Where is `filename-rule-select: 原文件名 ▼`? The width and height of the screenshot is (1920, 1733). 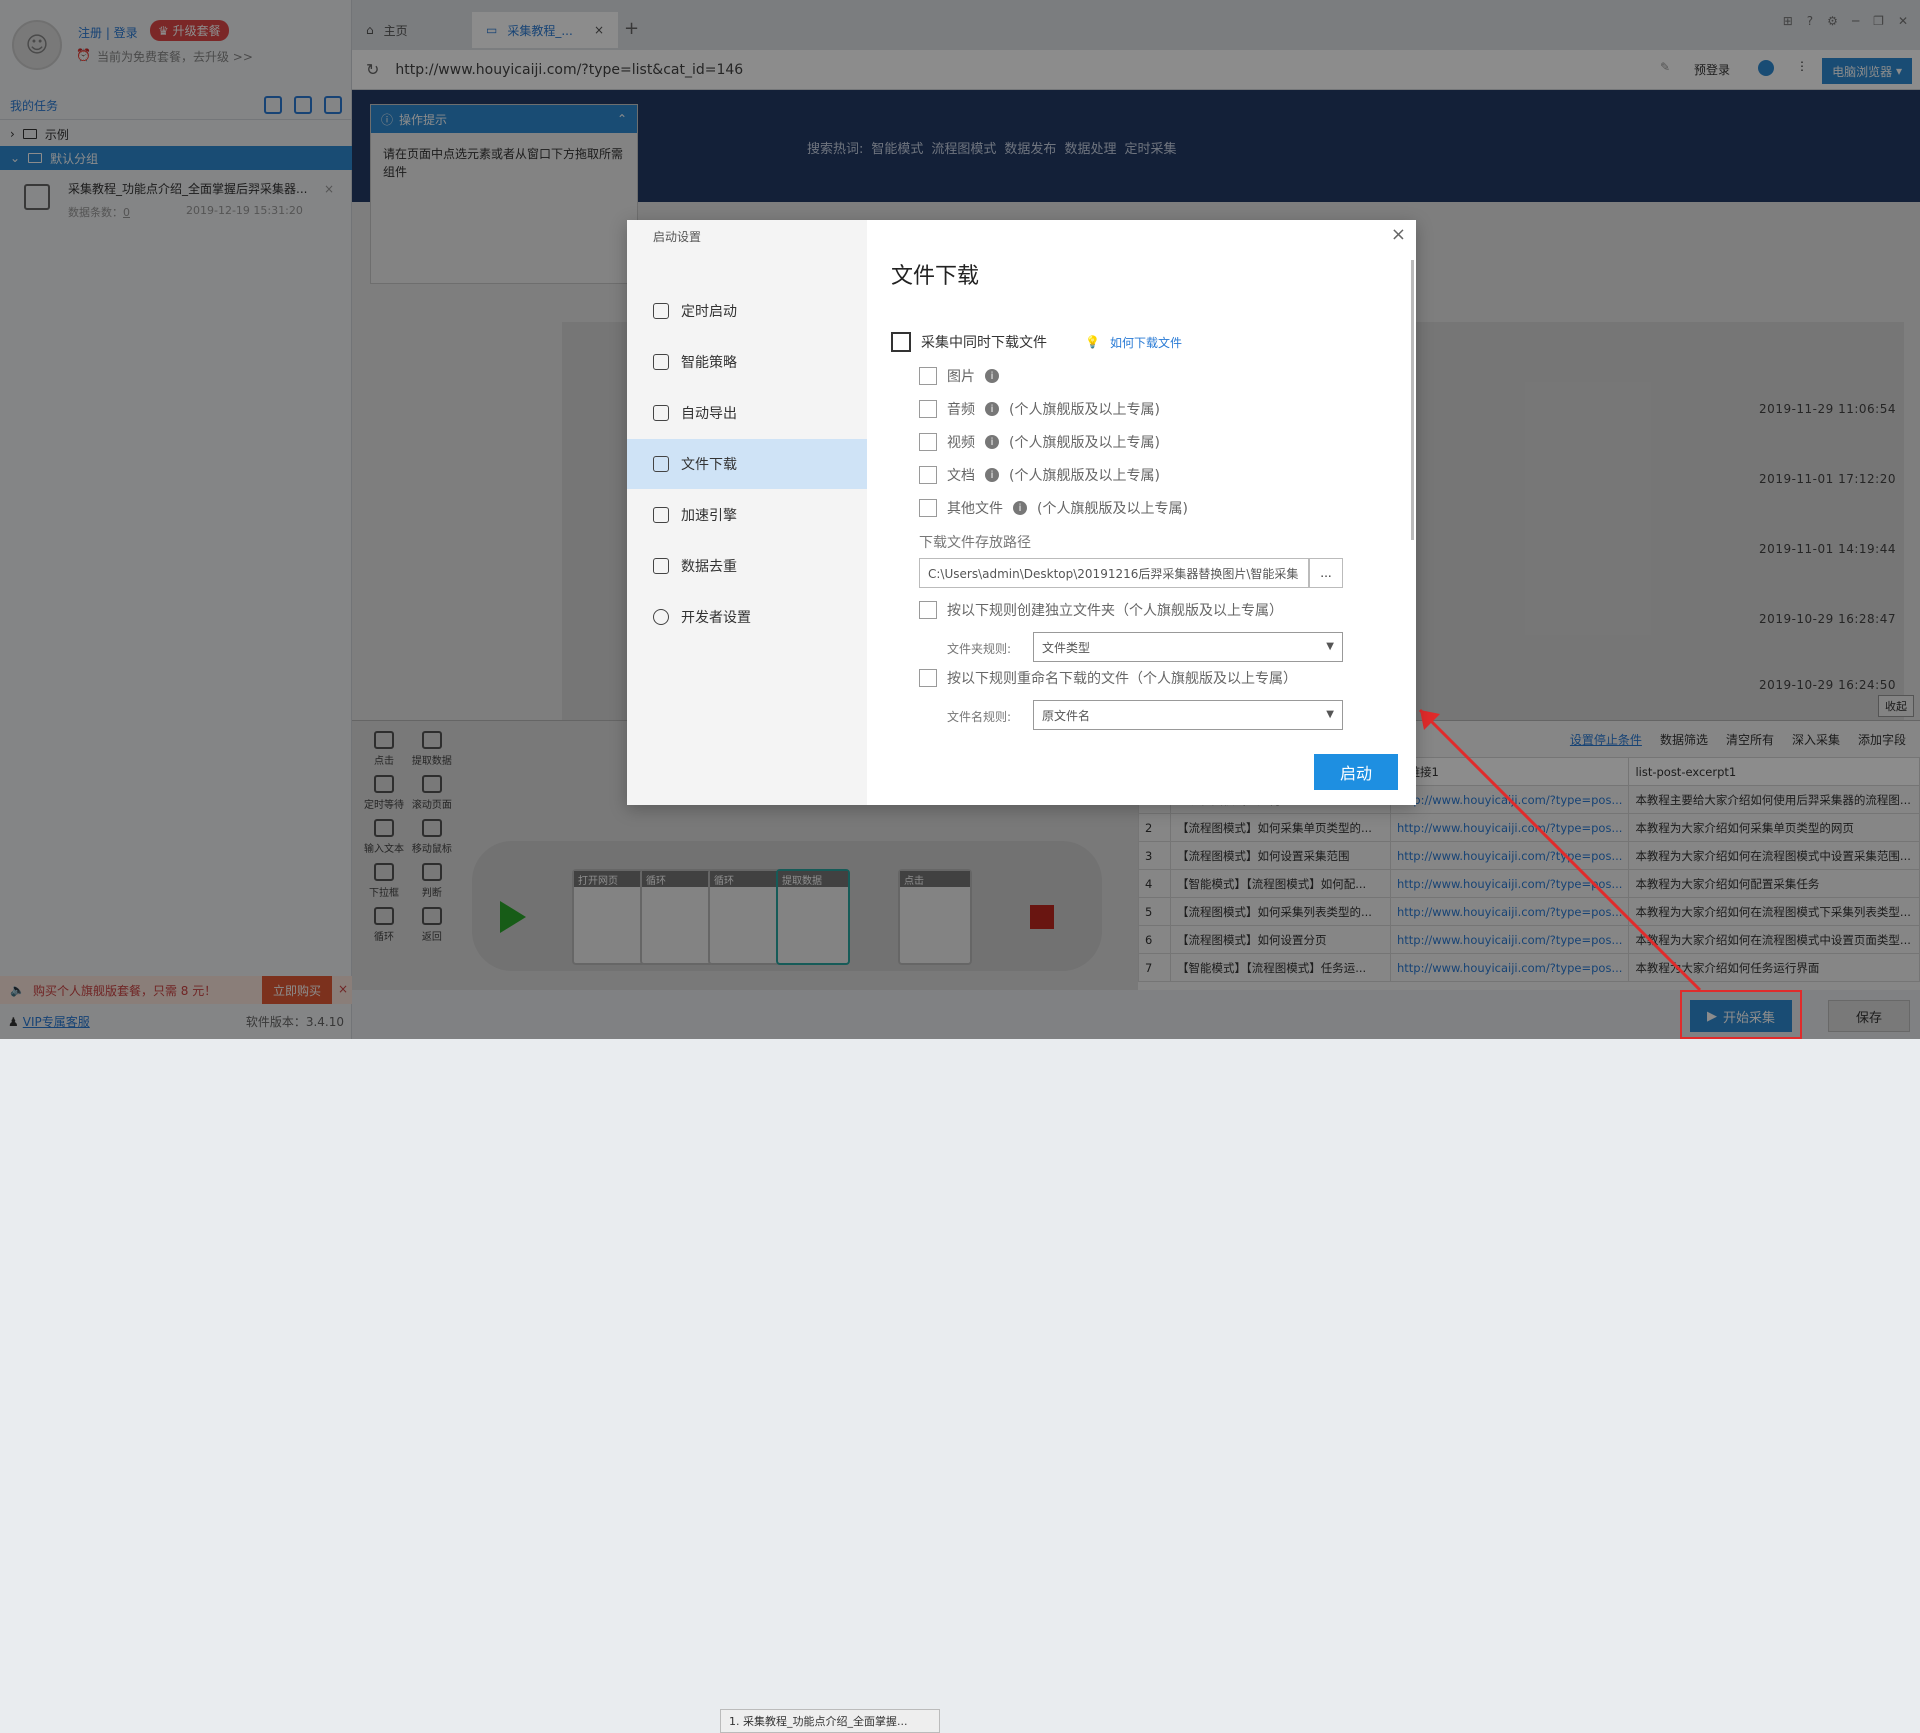
filename-rule-select: 原文件名 ▼ is located at coordinates (1188, 715).